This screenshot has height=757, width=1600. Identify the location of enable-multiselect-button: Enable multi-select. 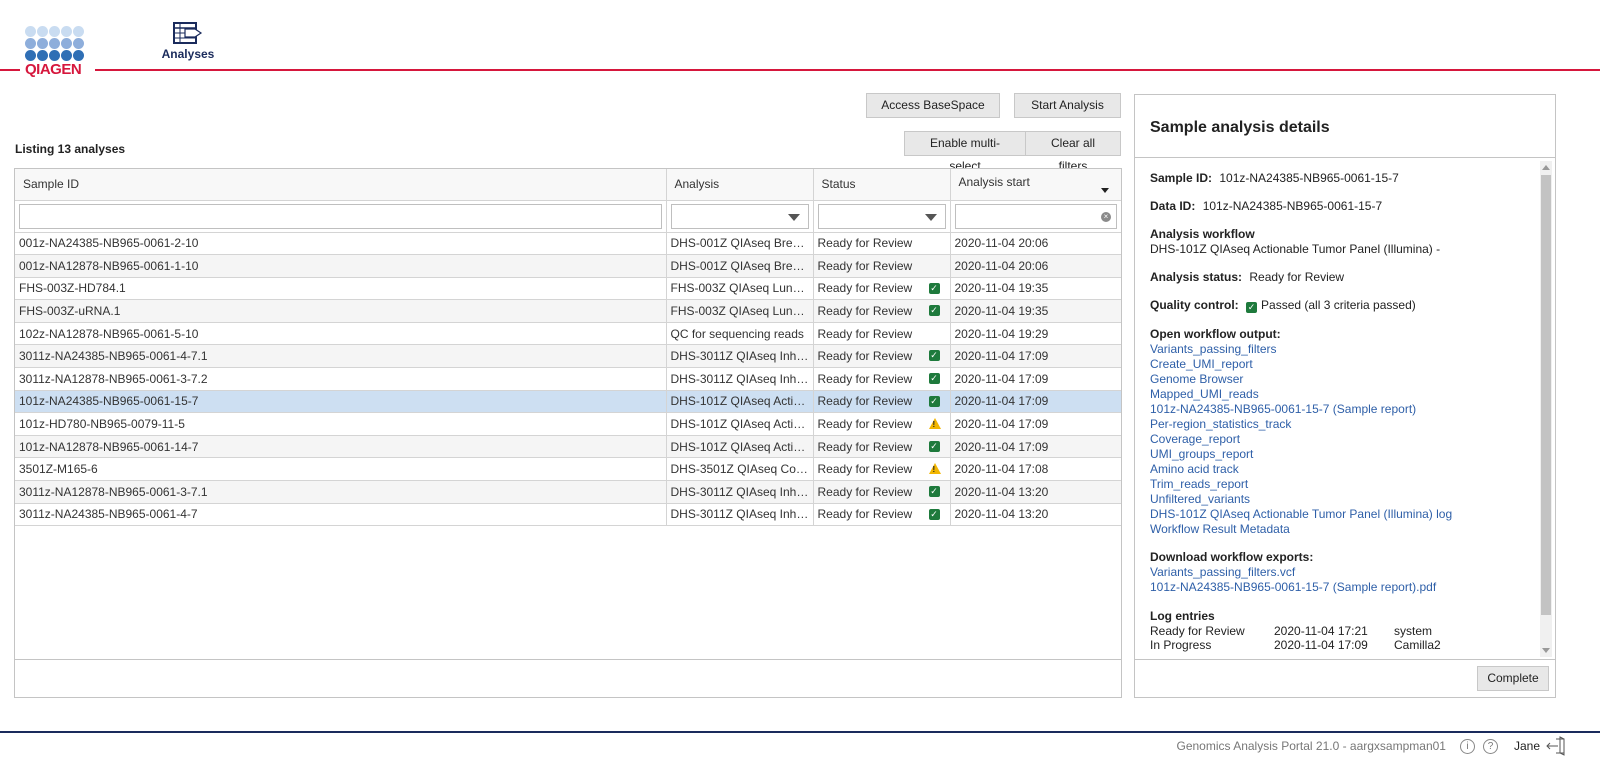
(965, 152).